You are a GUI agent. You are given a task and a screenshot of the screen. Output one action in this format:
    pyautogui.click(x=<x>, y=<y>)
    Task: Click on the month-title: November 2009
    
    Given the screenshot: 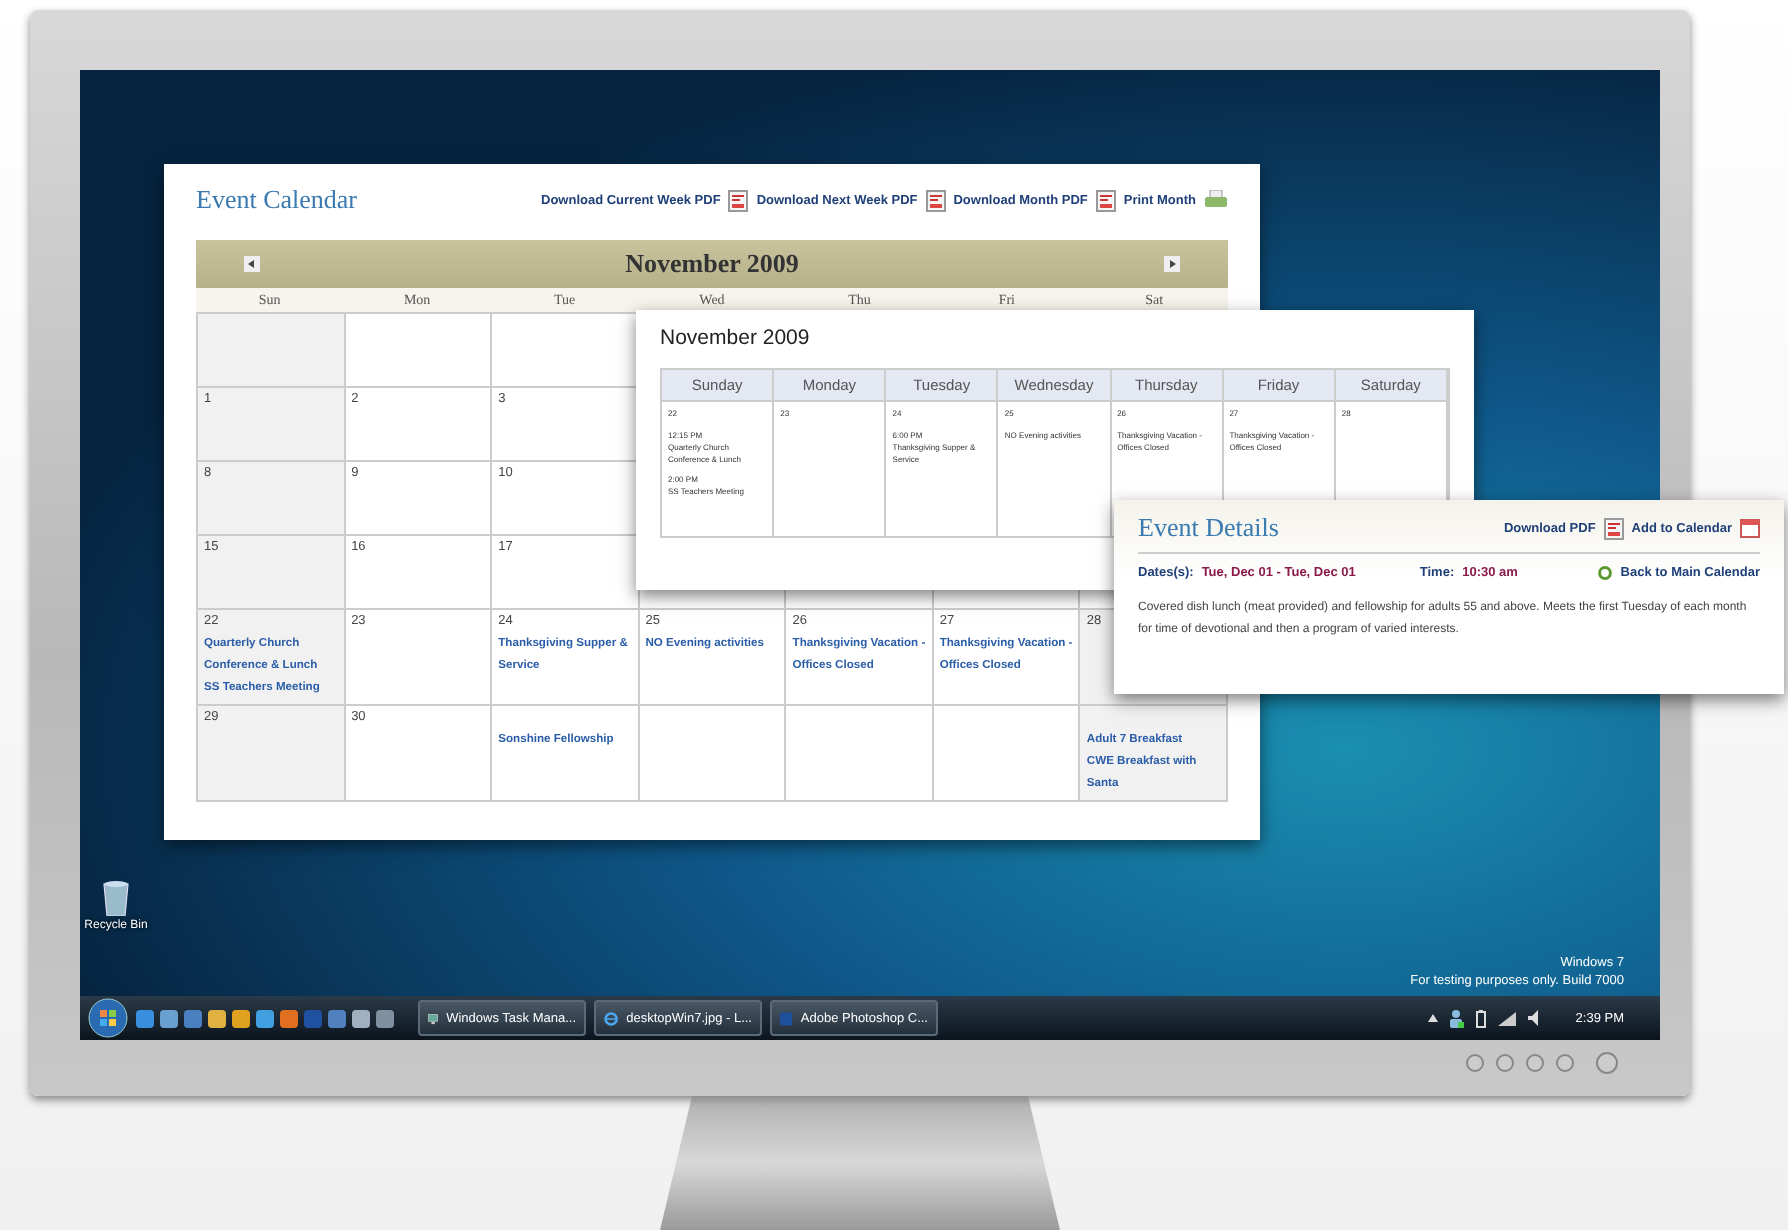 What is the action you would take?
    pyautogui.click(x=712, y=264)
    